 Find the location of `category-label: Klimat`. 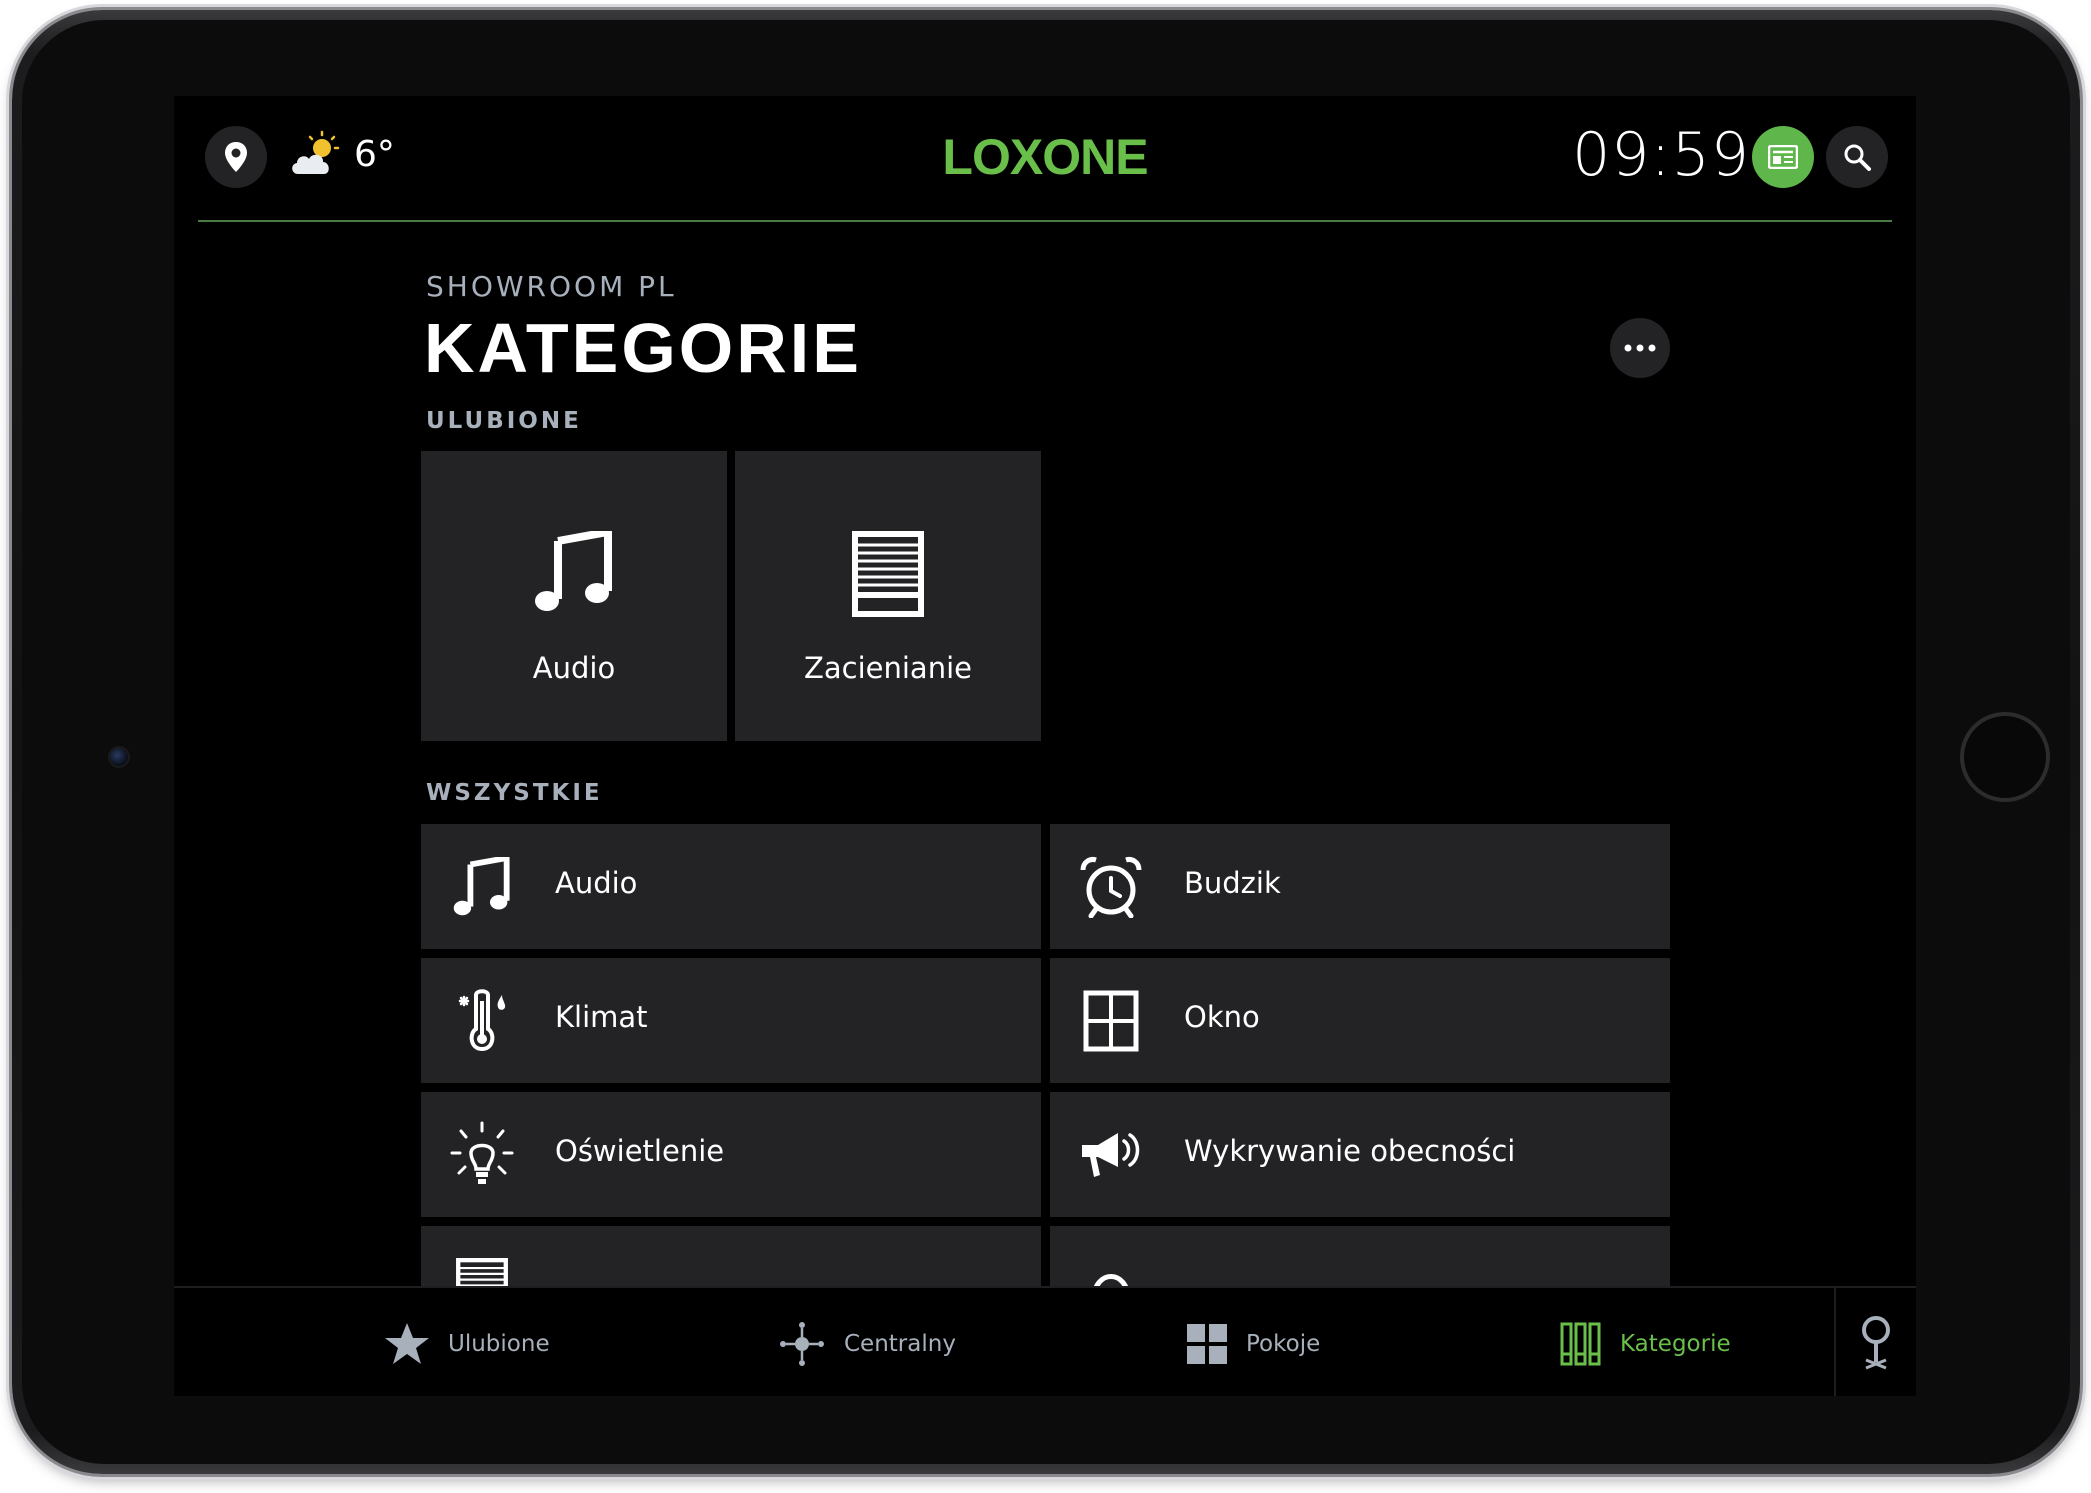

category-label: Klimat is located at coordinates (601, 1017).